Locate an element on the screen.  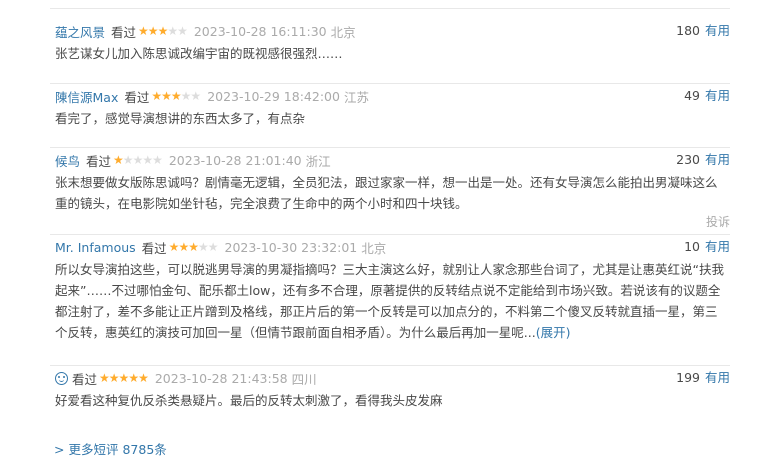
comment-meta: 候鸟 看过 ★★★★★ 2023-10-28 21:01:40 浙江 is located at coordinates (390, 160).